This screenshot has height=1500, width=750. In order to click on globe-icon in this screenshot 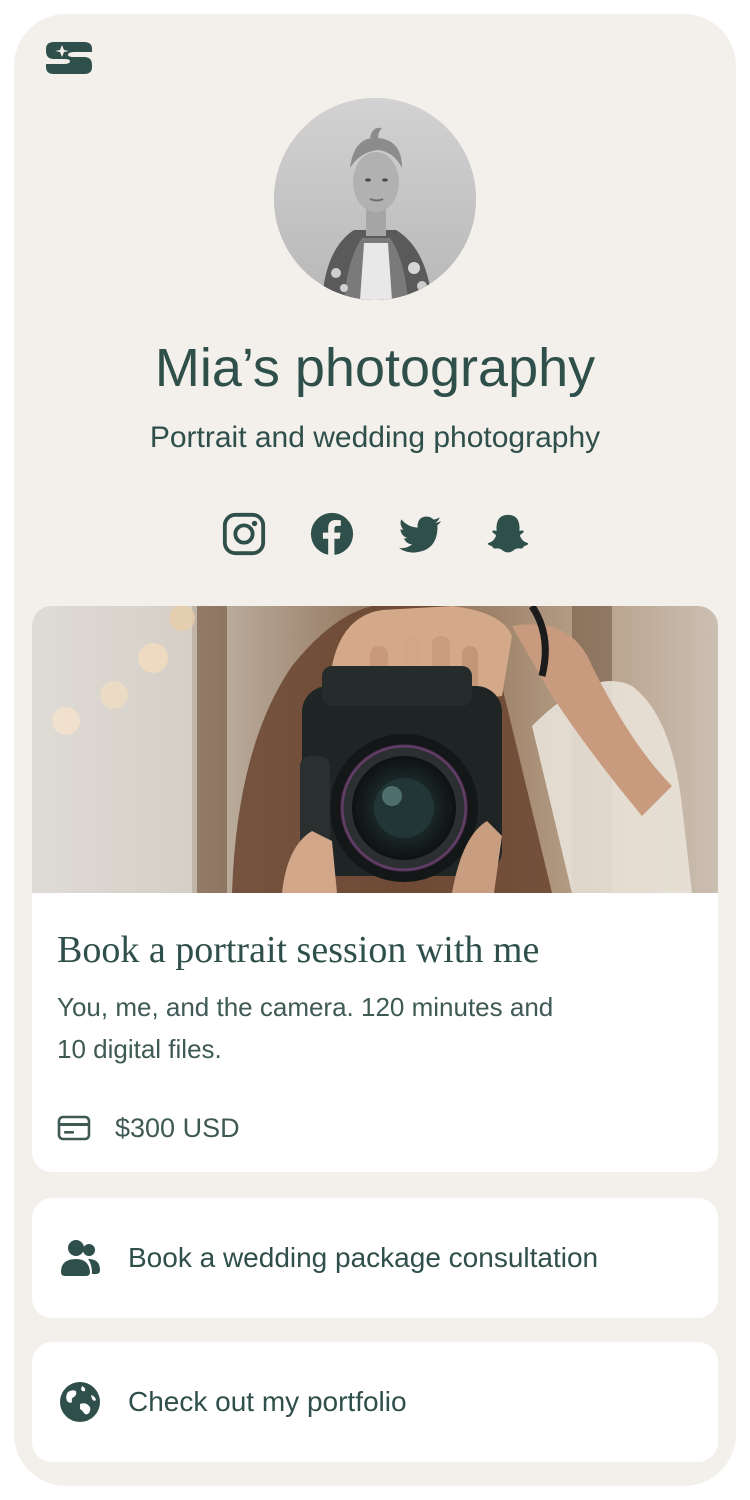, I will do `click(80, 1402)`.